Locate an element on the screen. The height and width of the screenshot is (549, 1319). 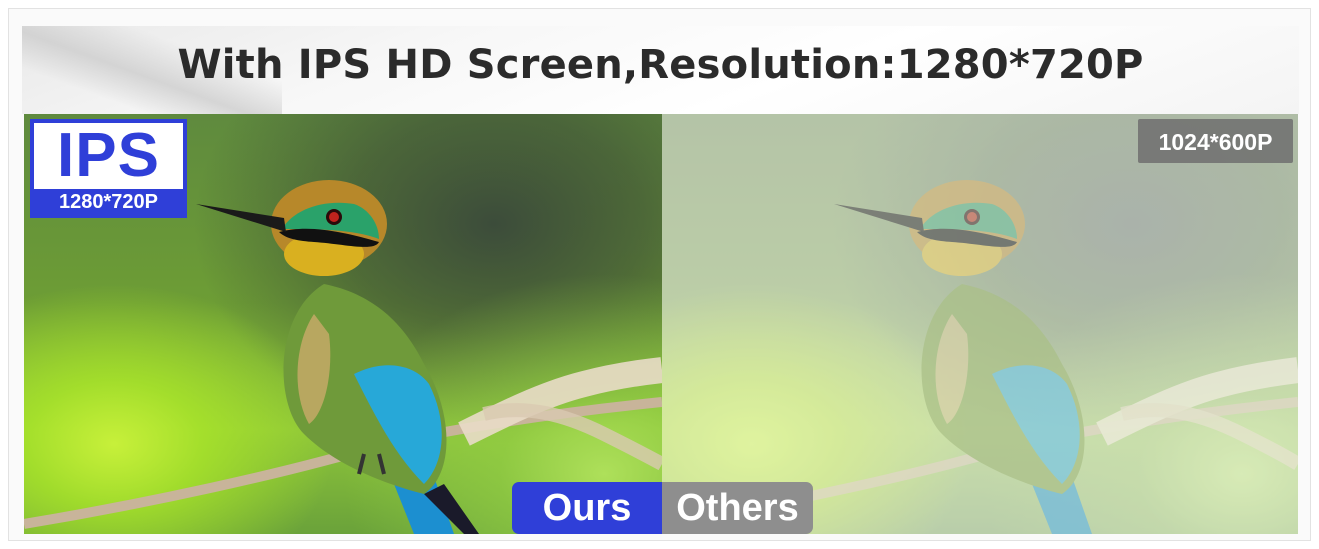
ips-badge: IPS 1280*720P is located at coordinates (108, 168).